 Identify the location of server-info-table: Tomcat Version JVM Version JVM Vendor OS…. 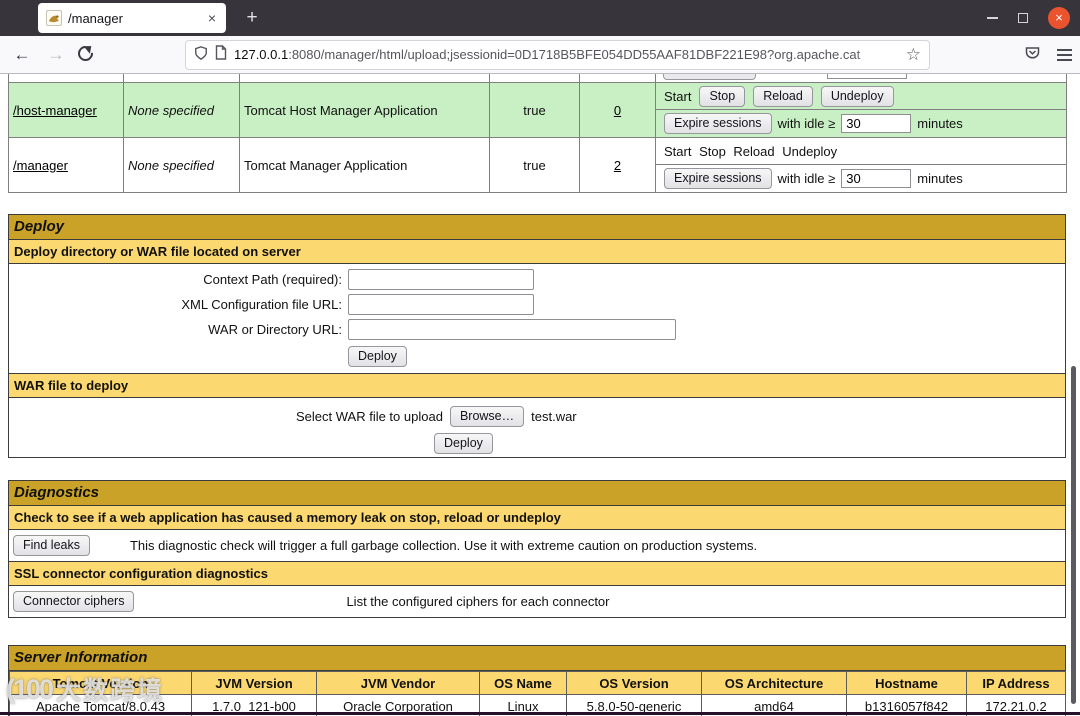
(537, 693).